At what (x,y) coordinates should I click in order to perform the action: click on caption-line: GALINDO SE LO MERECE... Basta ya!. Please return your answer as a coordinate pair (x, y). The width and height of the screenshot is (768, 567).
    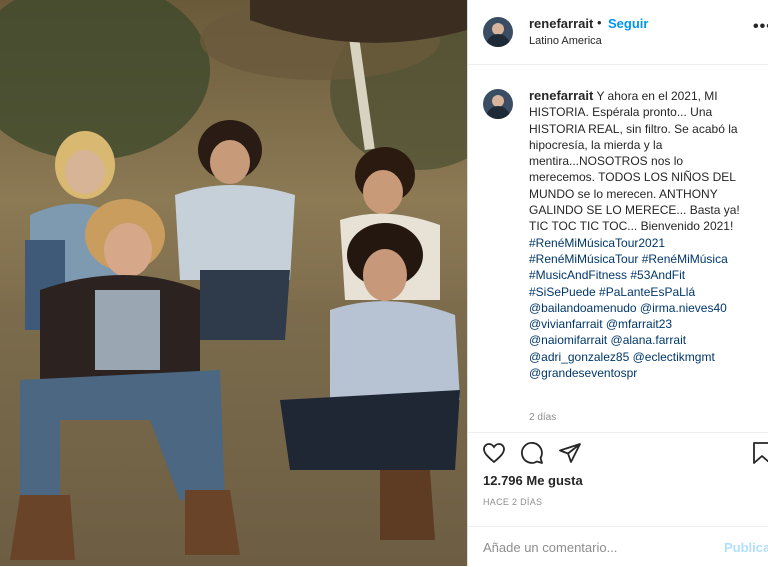
    Looking at the image, I should click on (634, 210).